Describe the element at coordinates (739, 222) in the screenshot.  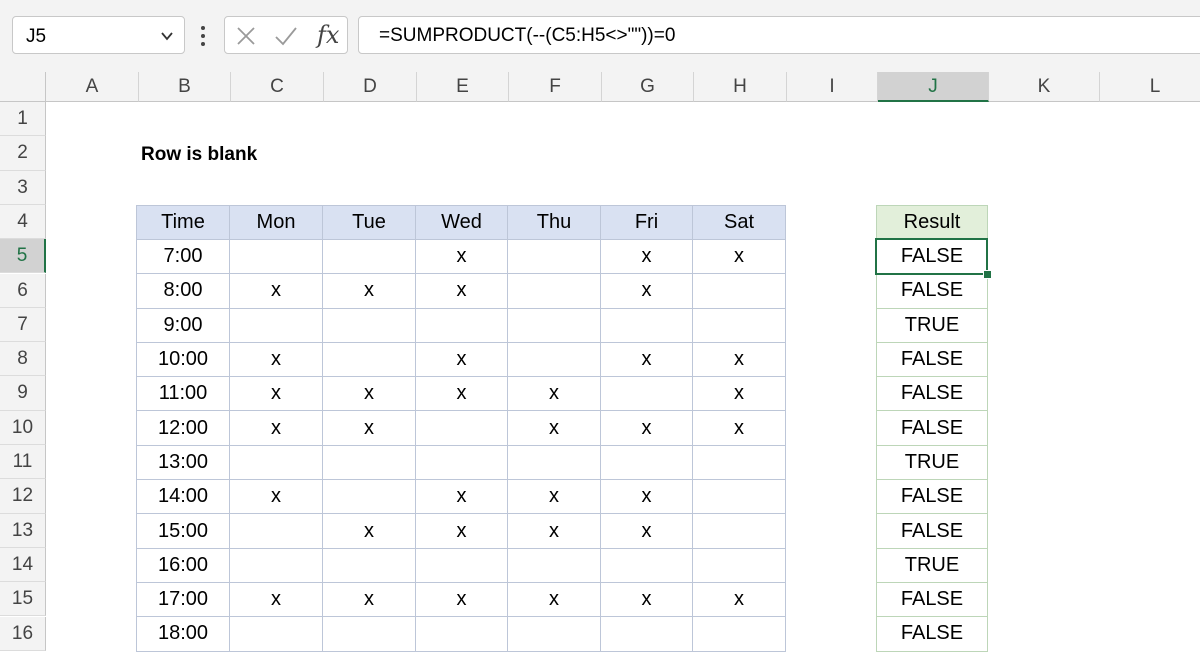
I see `table-header-sat: Sat` at that location.